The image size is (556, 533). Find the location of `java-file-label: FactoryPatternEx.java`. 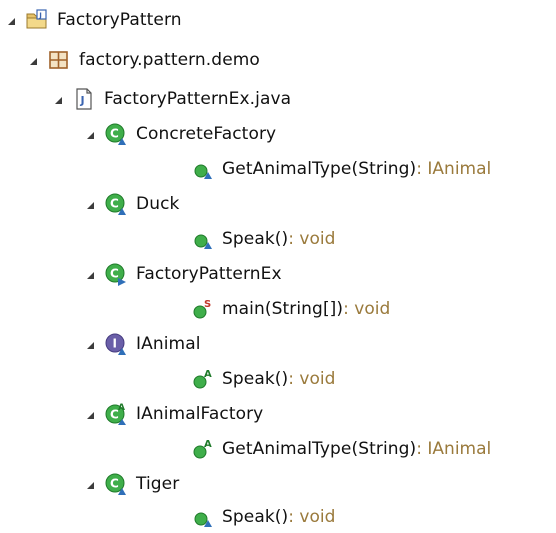

java-file-label: FactoryPatternEx.java is located at coordinates (198, 98).